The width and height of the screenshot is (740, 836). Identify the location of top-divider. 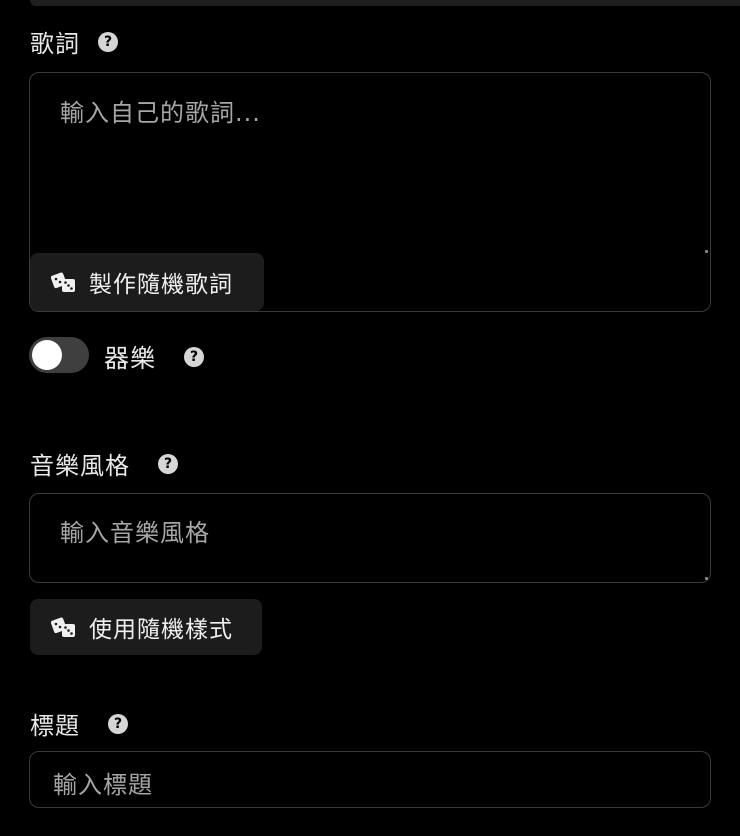
(385, 3).